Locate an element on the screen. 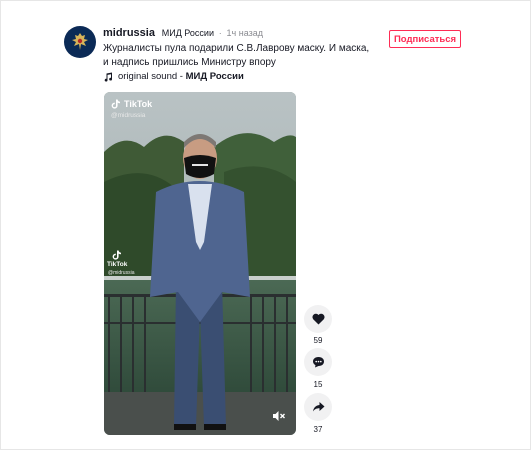 The width and height of the screenshot is (531, 450). mute-icon is located at coordinates (279, 416).